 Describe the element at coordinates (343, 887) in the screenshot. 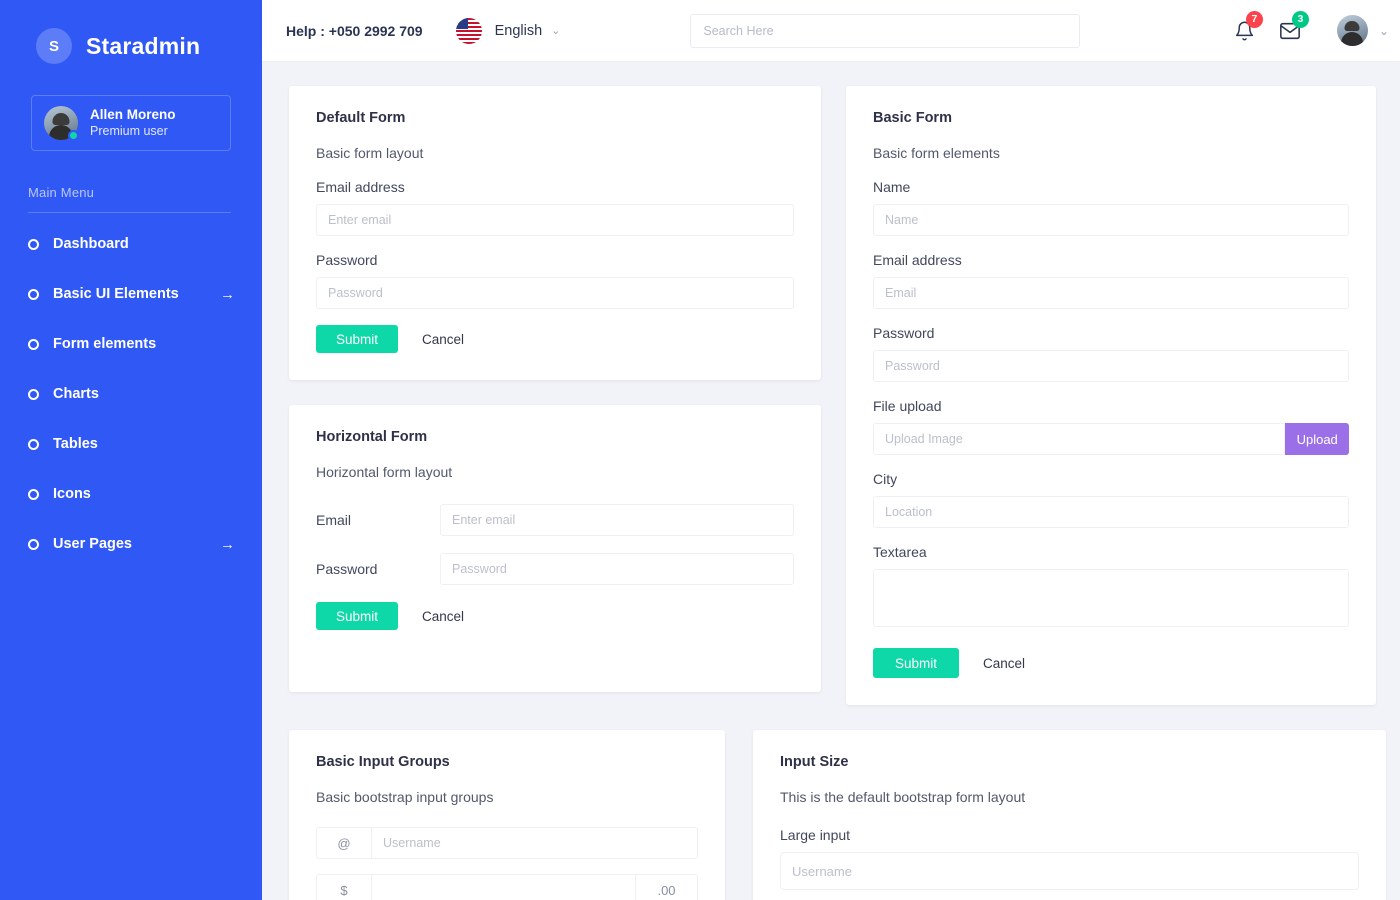

I see `dollar-symbol-addon: $` at that location.